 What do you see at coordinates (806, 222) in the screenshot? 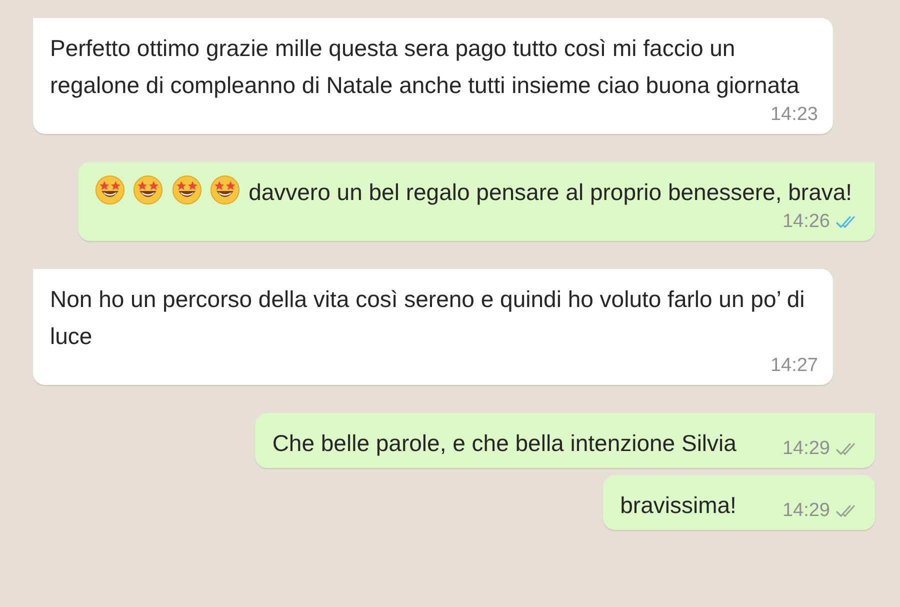
I see `message-time: 14:26` at bounding box center [806, 222].